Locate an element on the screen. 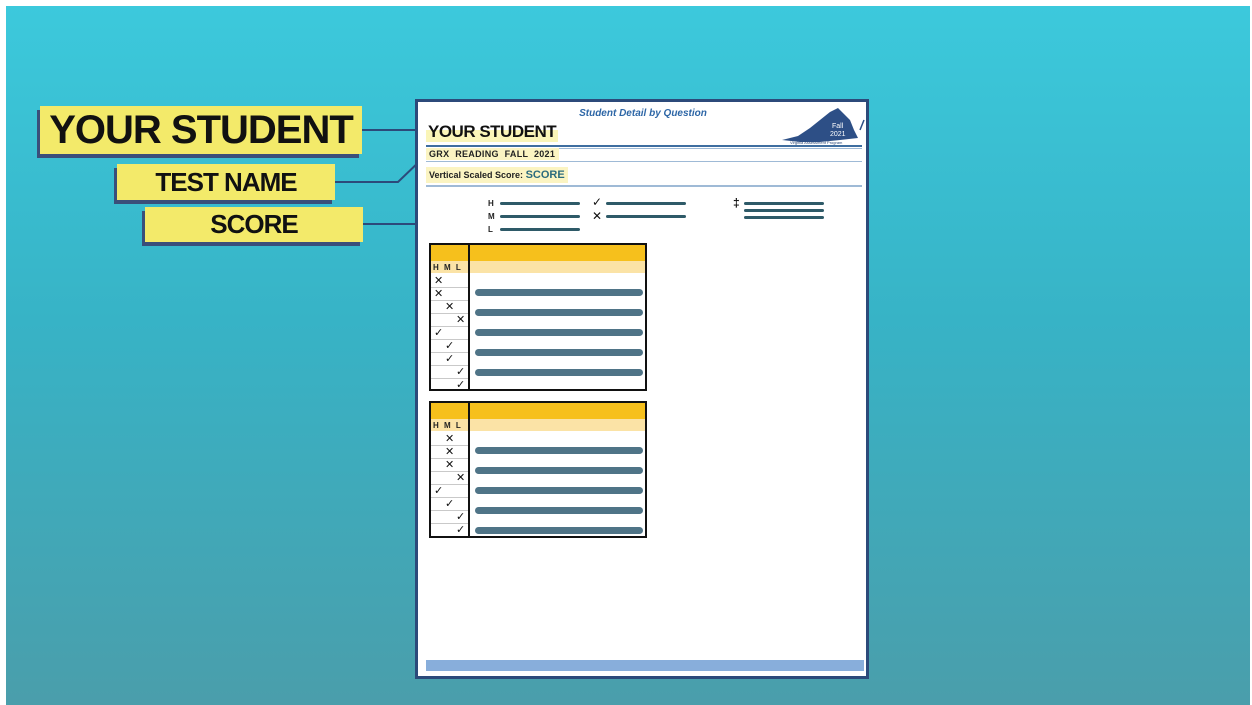 The width and height of the screenshot is (1252, 705). callout-your-student: YOUR STUDENT is located at coordinates (201, 130).